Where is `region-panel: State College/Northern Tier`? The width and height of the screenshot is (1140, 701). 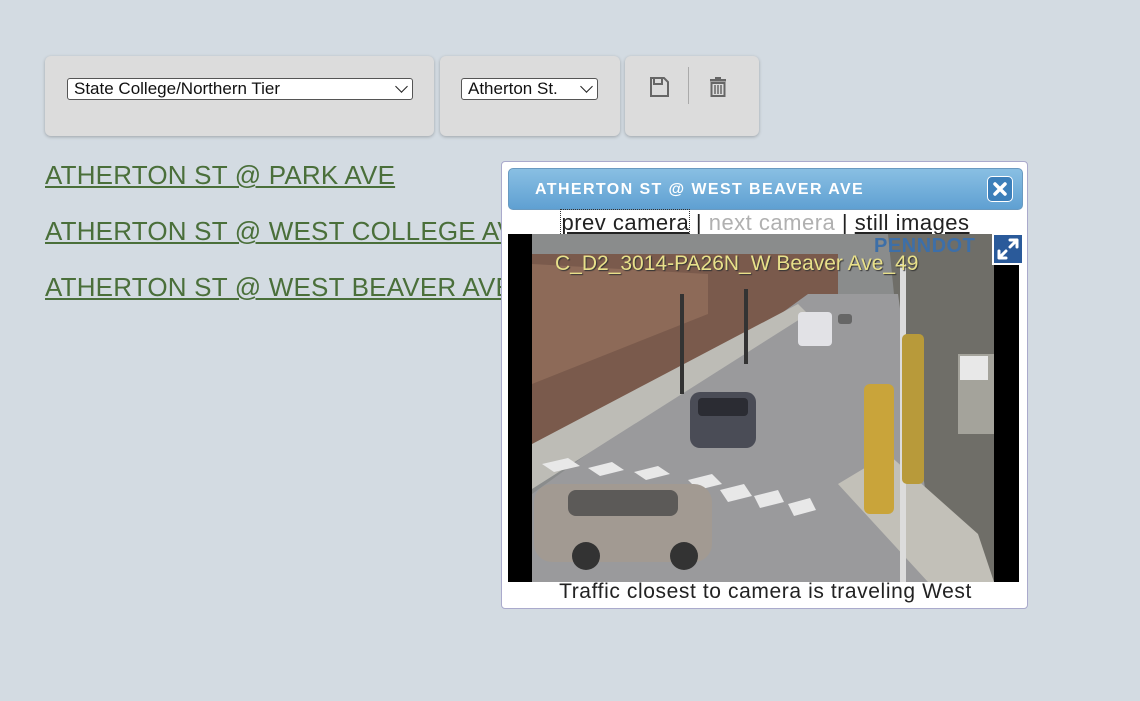 region-panel: State College/Northern Tier is located at coordinates (239, 96).